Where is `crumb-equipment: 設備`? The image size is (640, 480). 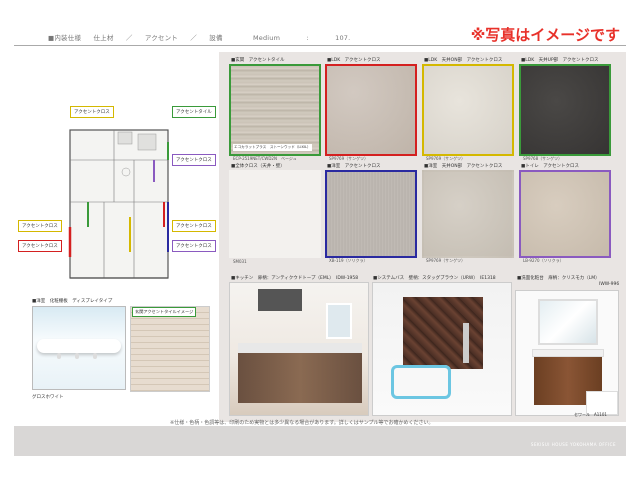
crumb-equipment: 設備 is located at coordinates (216, 38).